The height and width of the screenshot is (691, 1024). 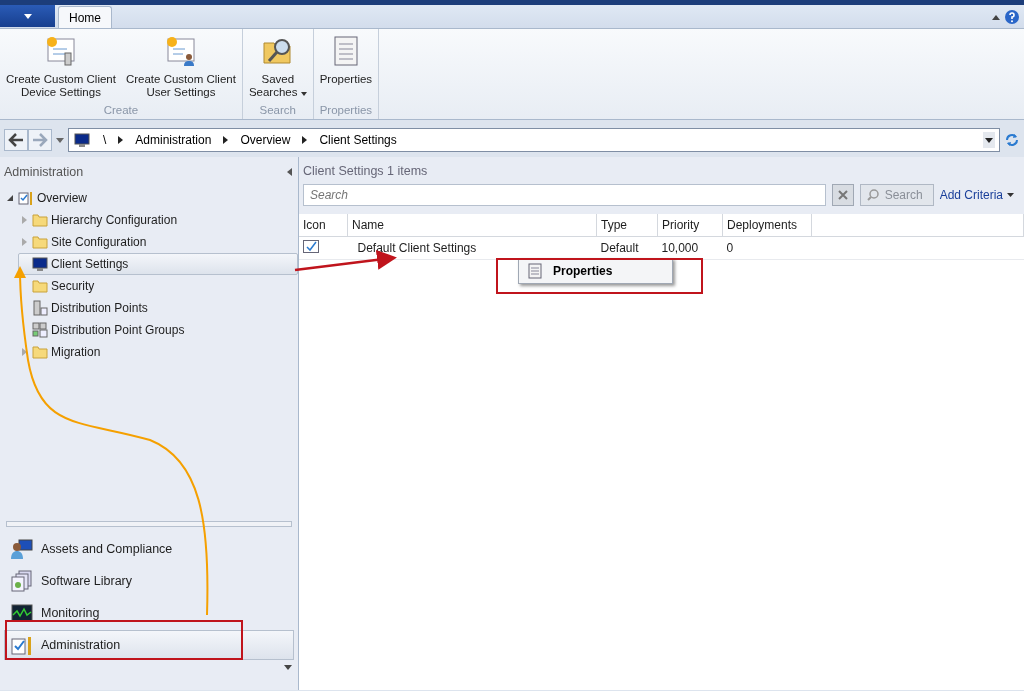 What do you see at coordinates (40, 308) in the screenshot?
I see `server-icon` at bounding box center [40, 308].